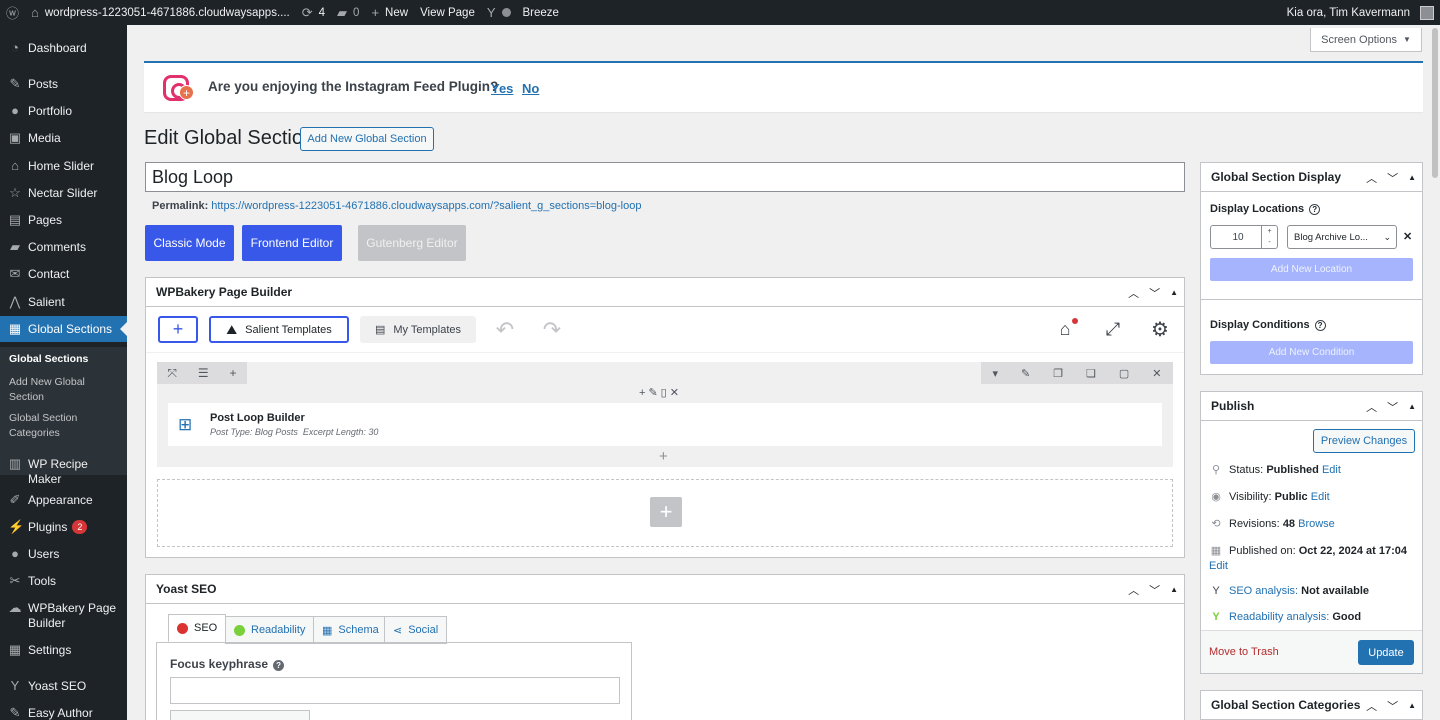  What do you see at coordinates (63, 274) in the screenshot?
I see `menu-item-contact: ✉ Contact` at bounding box center [63, 274].